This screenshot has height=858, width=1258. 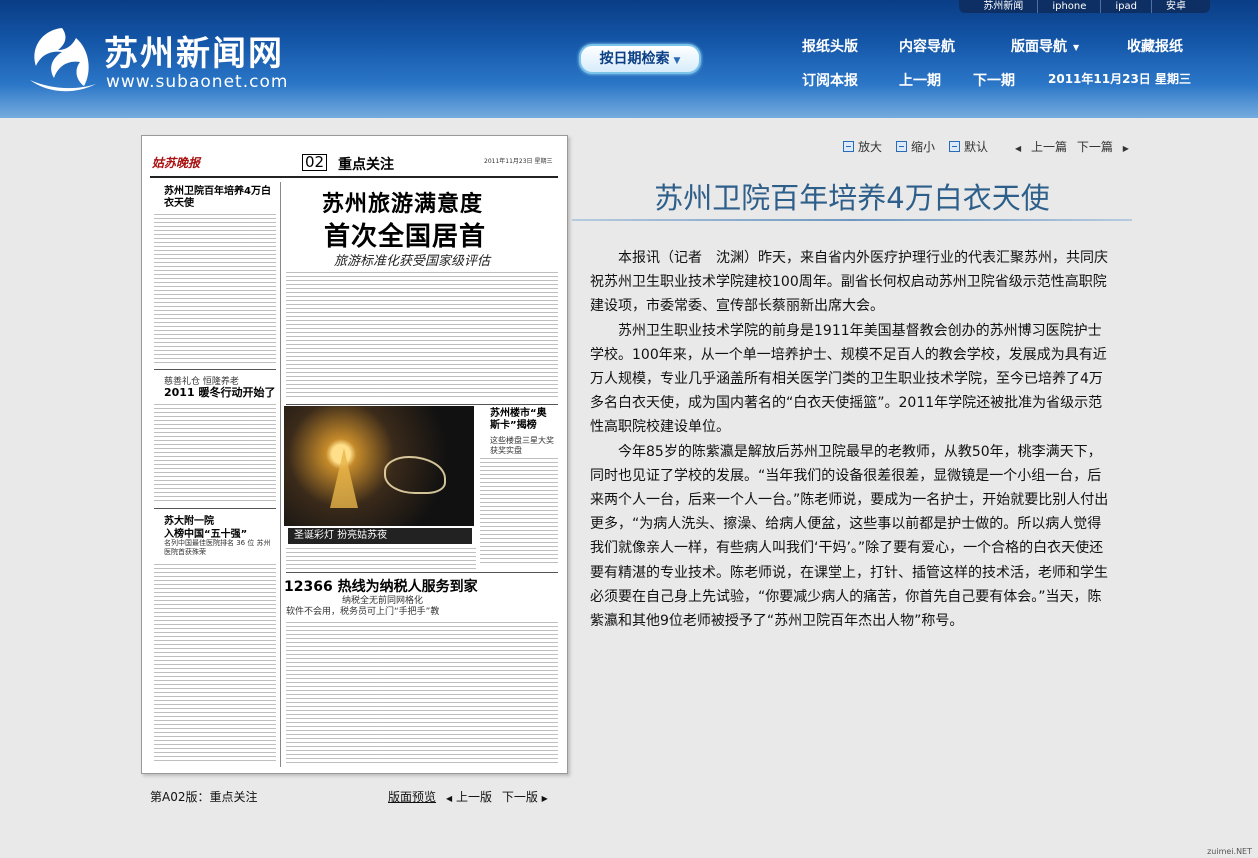 What do you see at coordinates (1229, 851) in the screenshot?
I see `watermark-text: zuimei.NET` at bounding box center [1229, 851].